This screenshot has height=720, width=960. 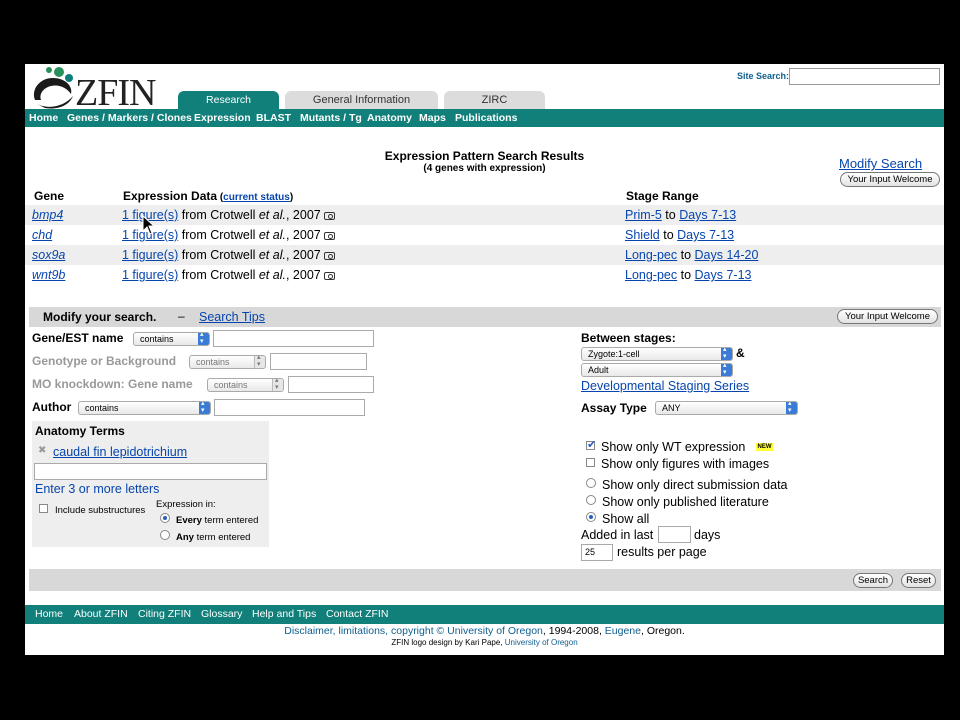 What do you see at coordinates (48, 255) in the screenshot?
I see `gene-link: sox9a` at bounding box center [48, 255].